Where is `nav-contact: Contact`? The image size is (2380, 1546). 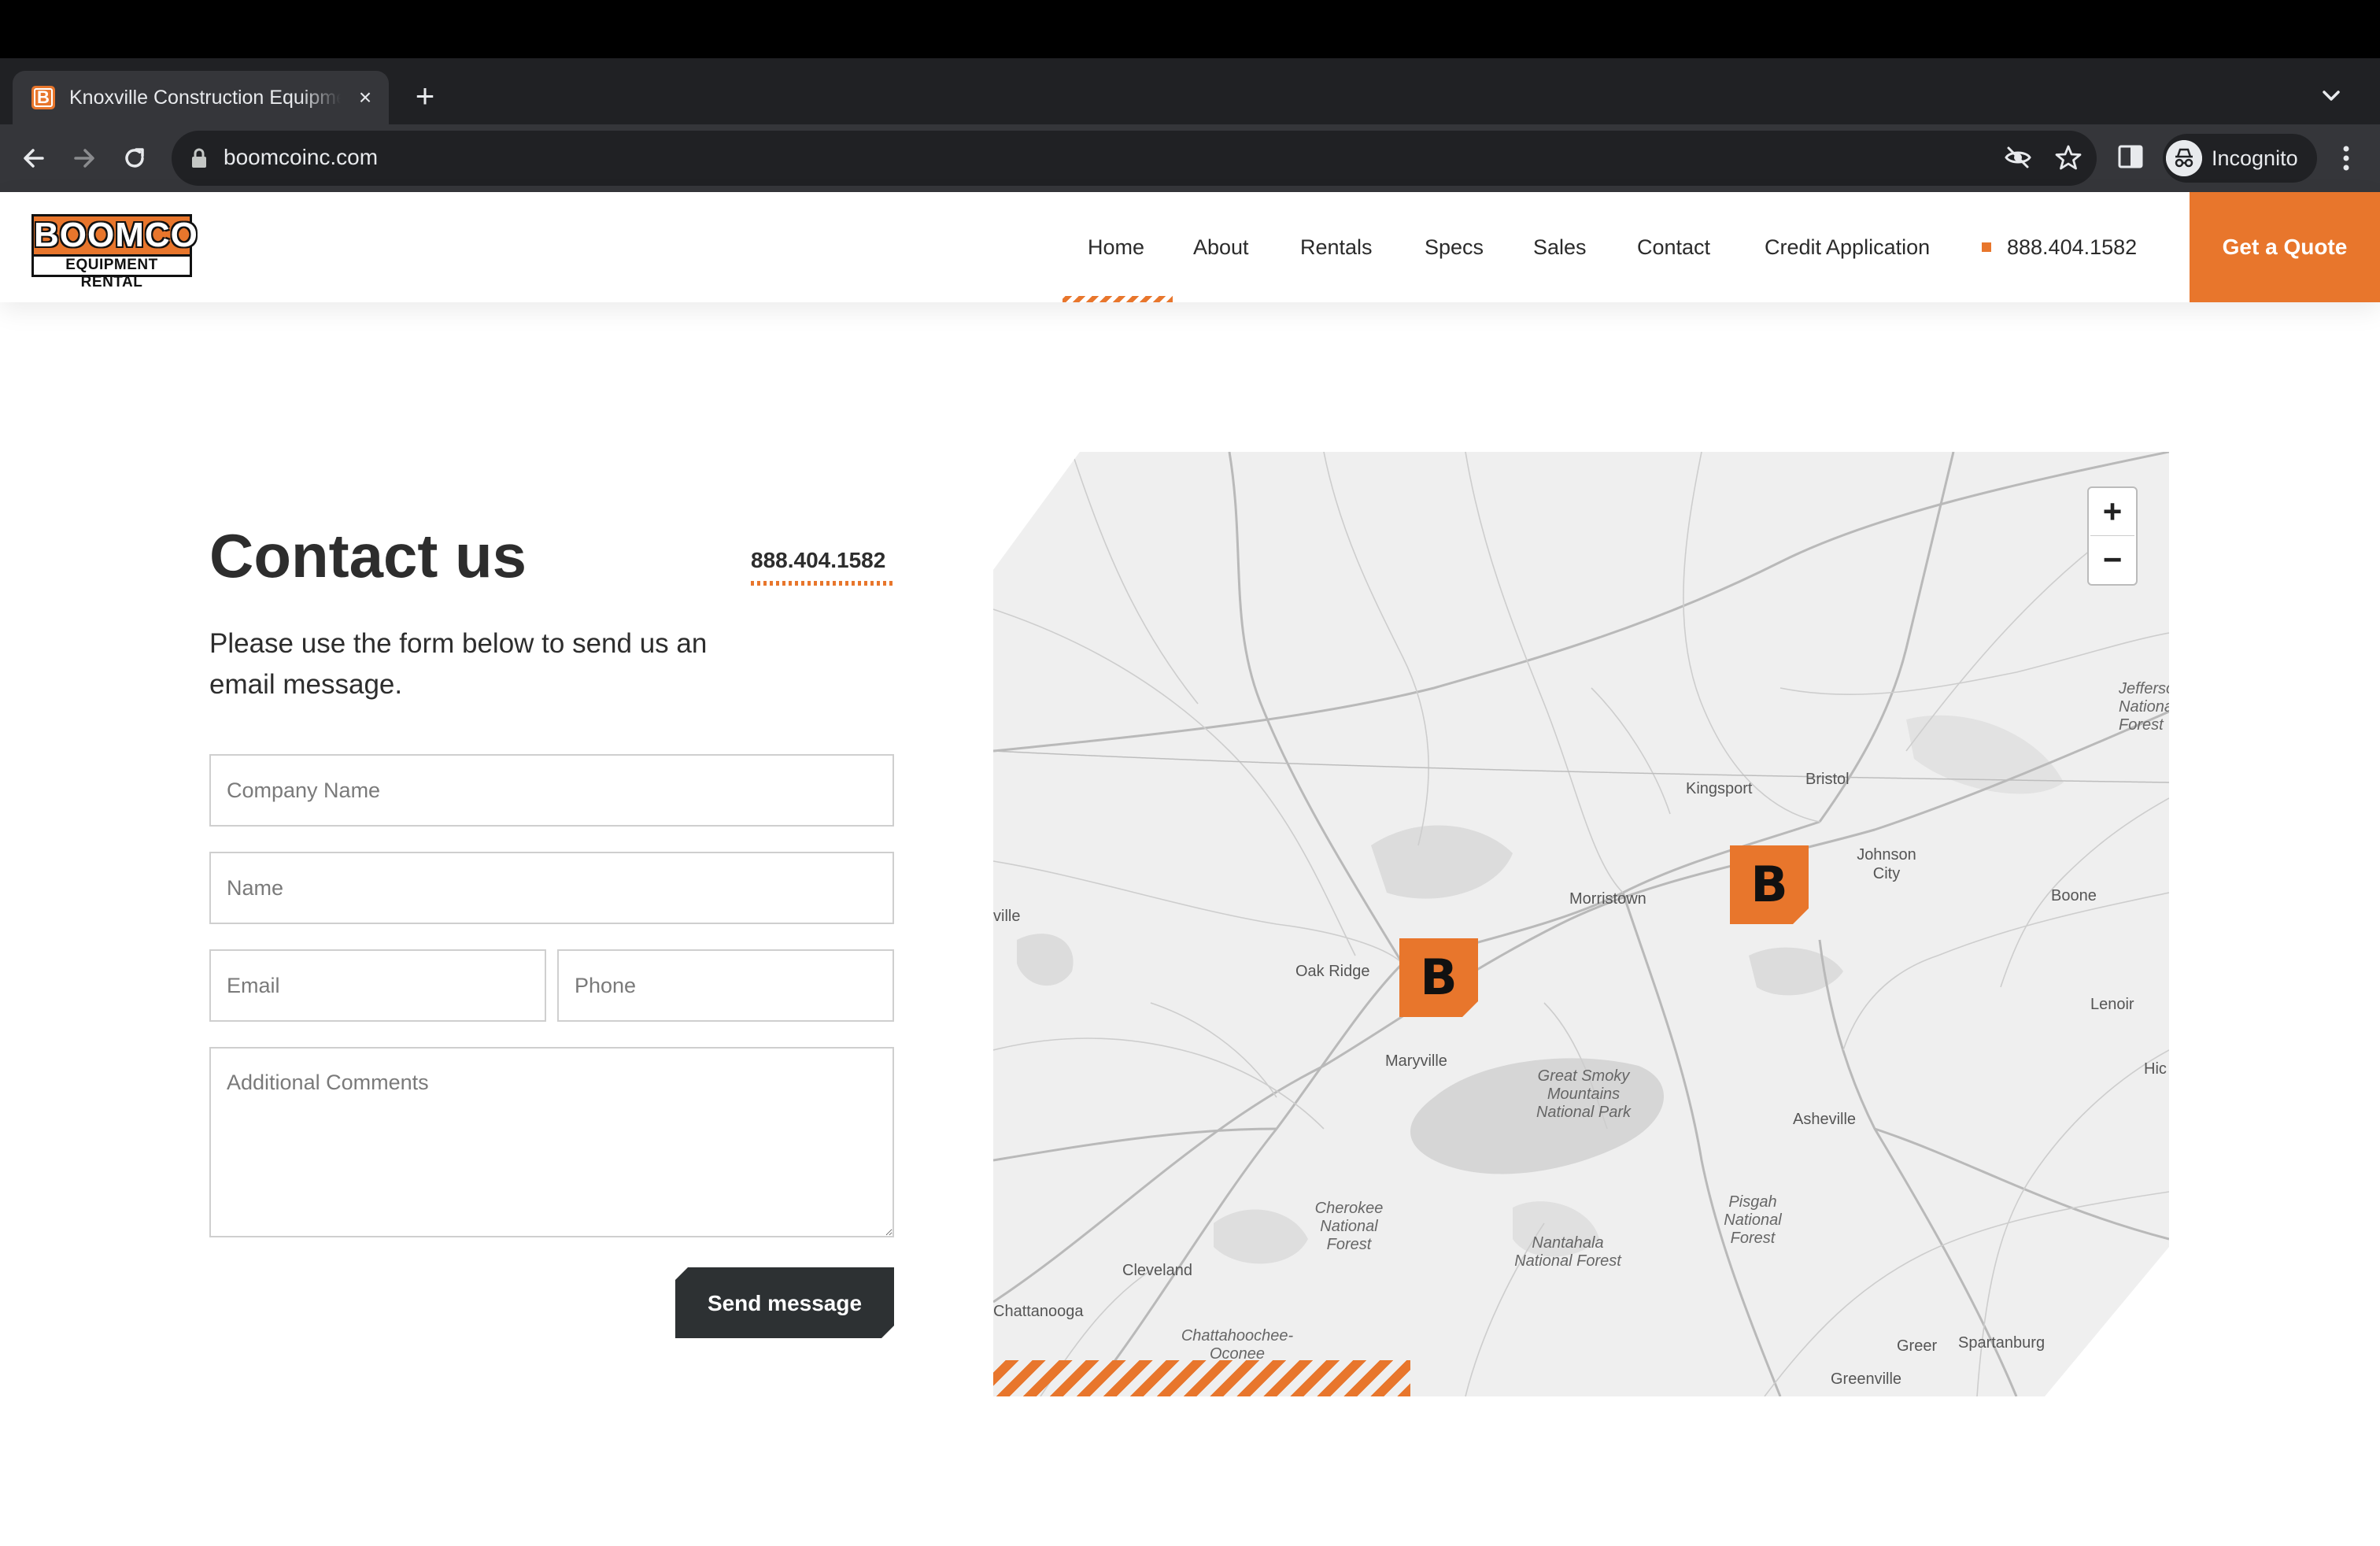
nav-contact: Contact is located at coordinates (1673, 247).